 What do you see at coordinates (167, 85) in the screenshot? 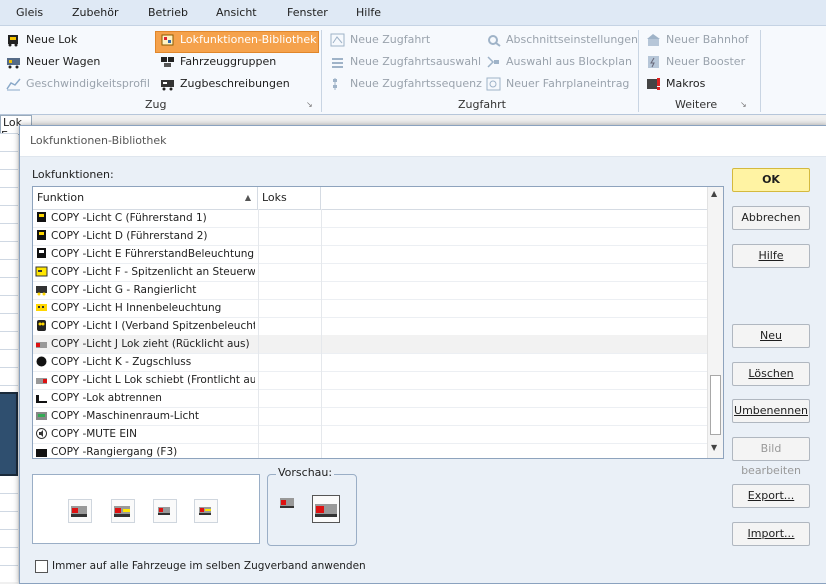
I see `train-description-icon` at bounding box center [167, 85].